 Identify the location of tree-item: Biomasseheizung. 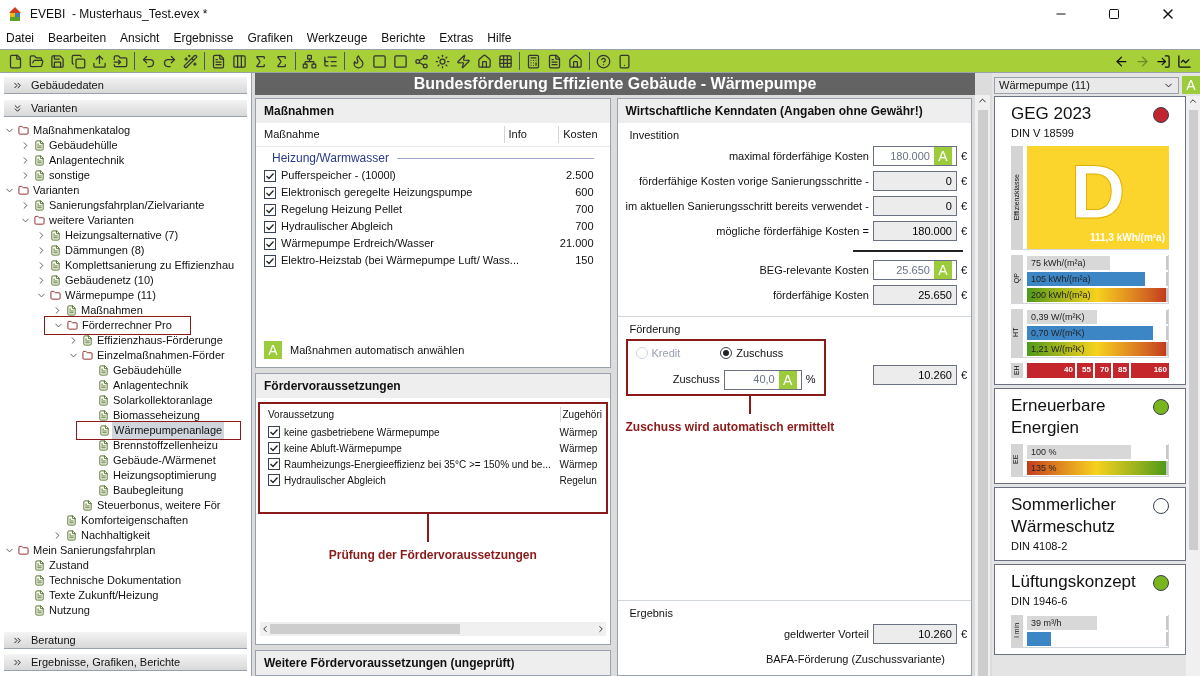
(156, 415).